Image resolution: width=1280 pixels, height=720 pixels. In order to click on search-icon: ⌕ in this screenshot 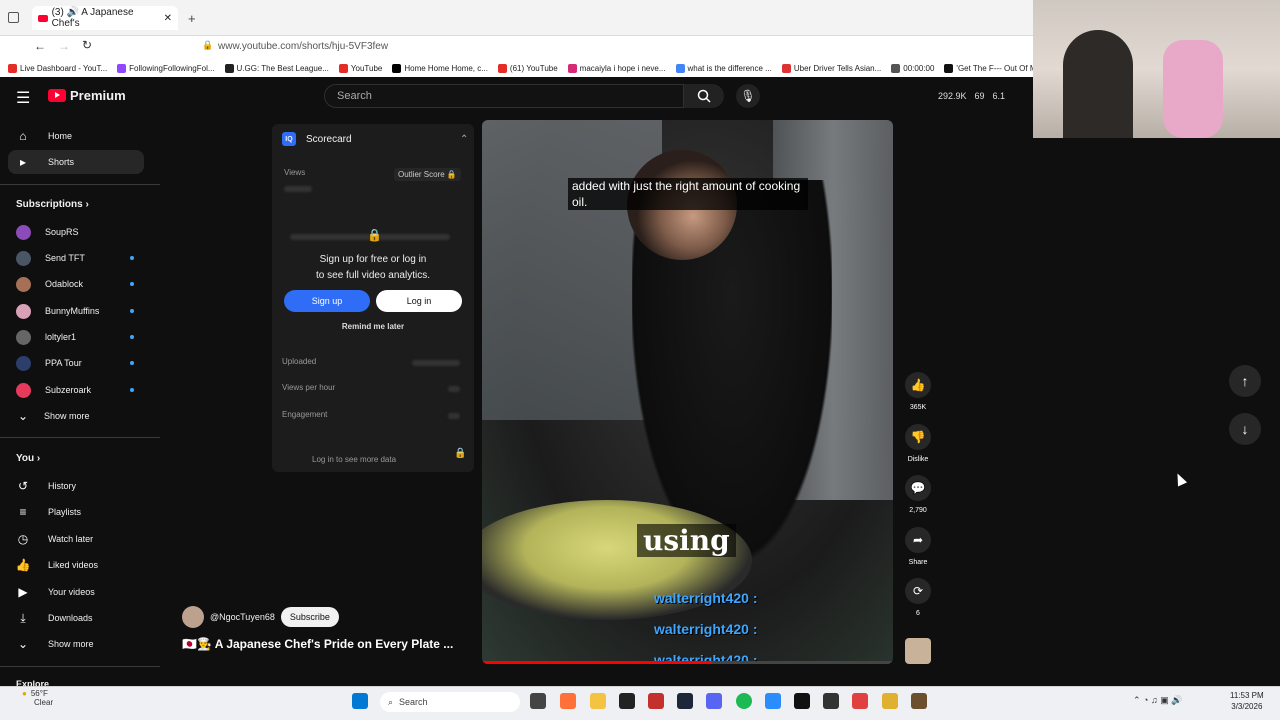, I will do `click(391, 701)`.